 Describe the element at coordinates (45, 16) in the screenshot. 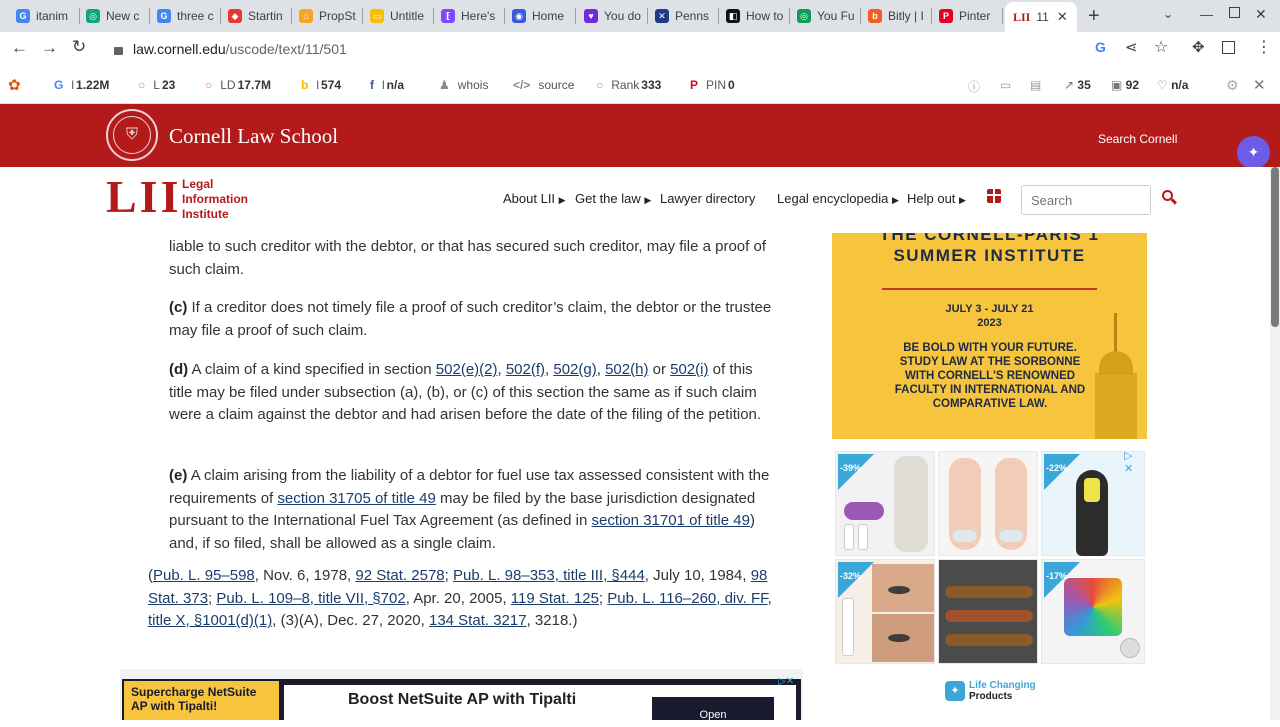

I see `browser-tab: Gitanim` at that location.